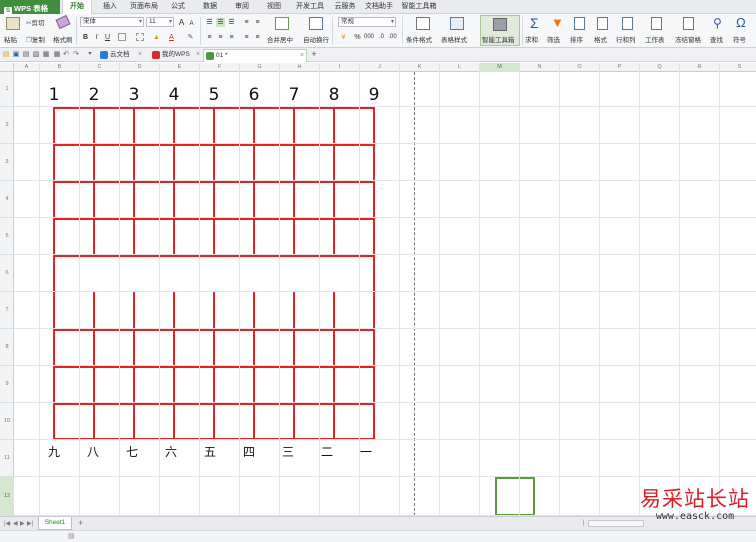  I want to click on row-header-10: 10, so click(7, 421).